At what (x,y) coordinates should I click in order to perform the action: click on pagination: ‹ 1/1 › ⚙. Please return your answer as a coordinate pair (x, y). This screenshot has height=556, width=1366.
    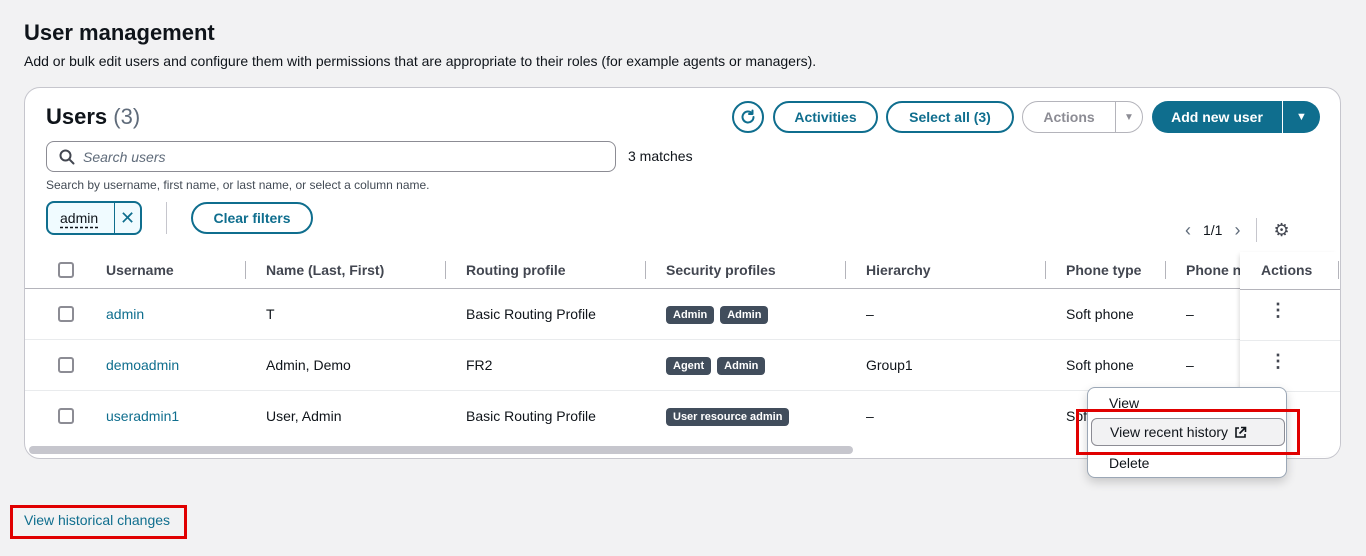
    Looking at the image, I should click on (1237, 230).